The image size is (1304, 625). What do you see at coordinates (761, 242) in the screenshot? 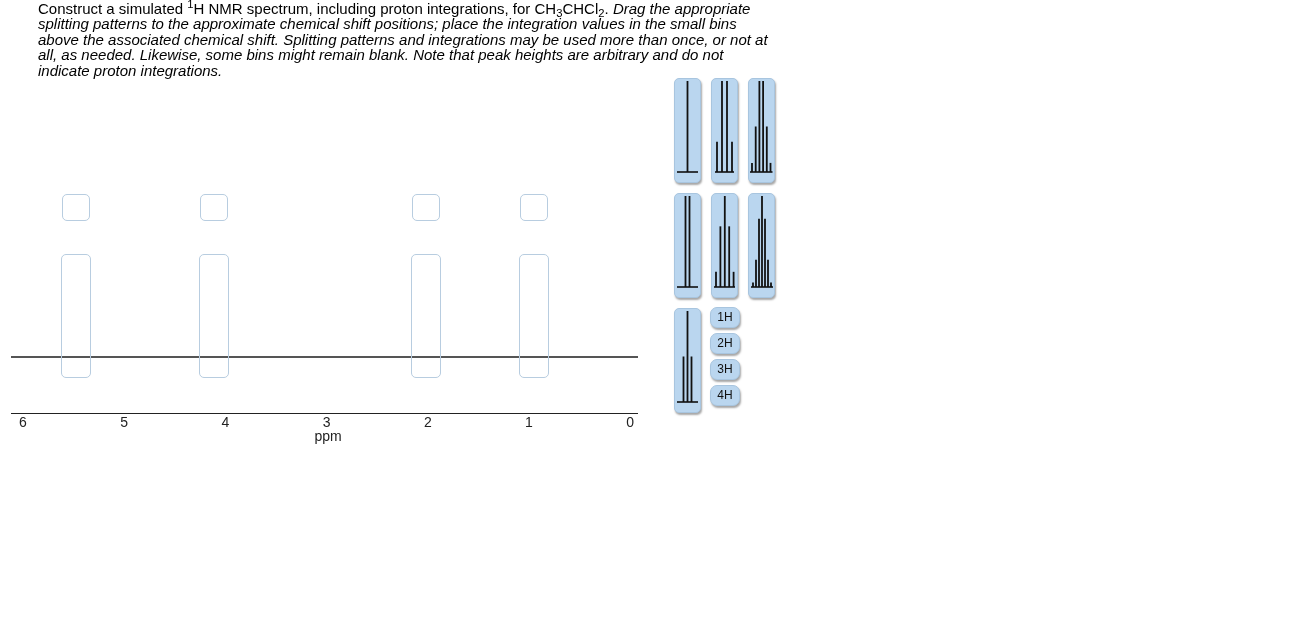
I see `septet-peaks-icon` at bounding box center [761, 242].